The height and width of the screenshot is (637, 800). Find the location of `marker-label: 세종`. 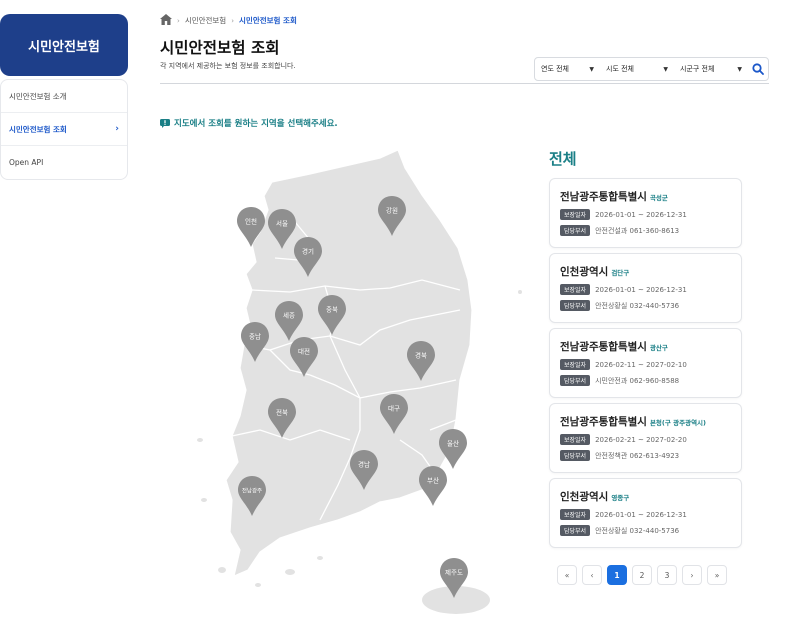

marker-label: 세종 is located at coordinates (289, 315).